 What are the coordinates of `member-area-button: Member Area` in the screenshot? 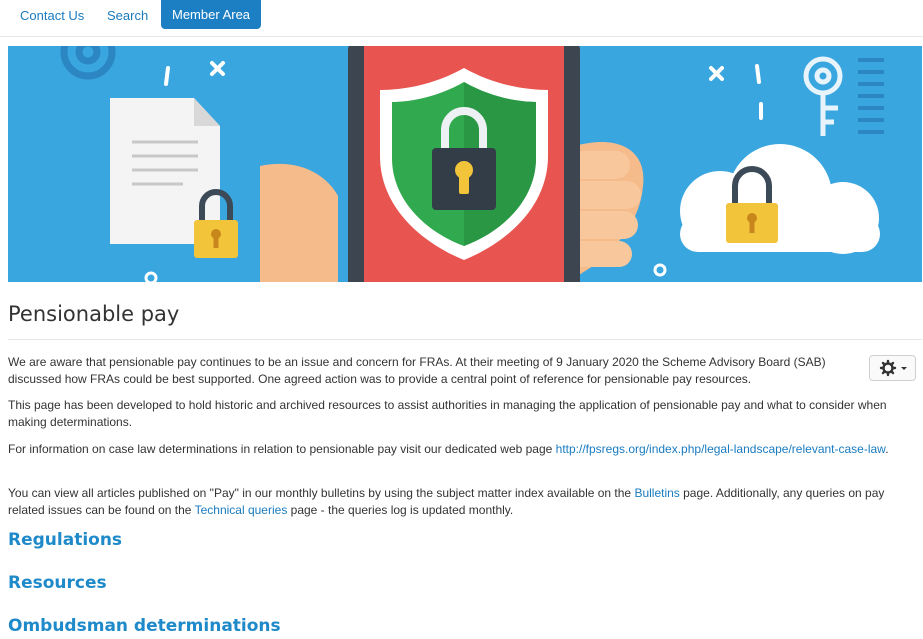 It's located at (211, 14).